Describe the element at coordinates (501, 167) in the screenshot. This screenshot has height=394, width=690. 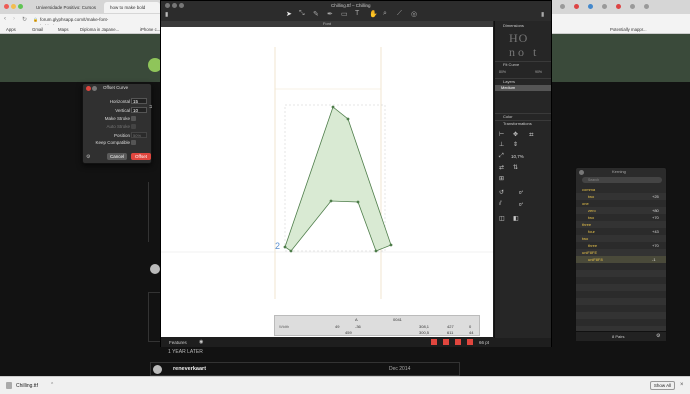
I see `flip-horizontal-icon: ⇄` at that location.